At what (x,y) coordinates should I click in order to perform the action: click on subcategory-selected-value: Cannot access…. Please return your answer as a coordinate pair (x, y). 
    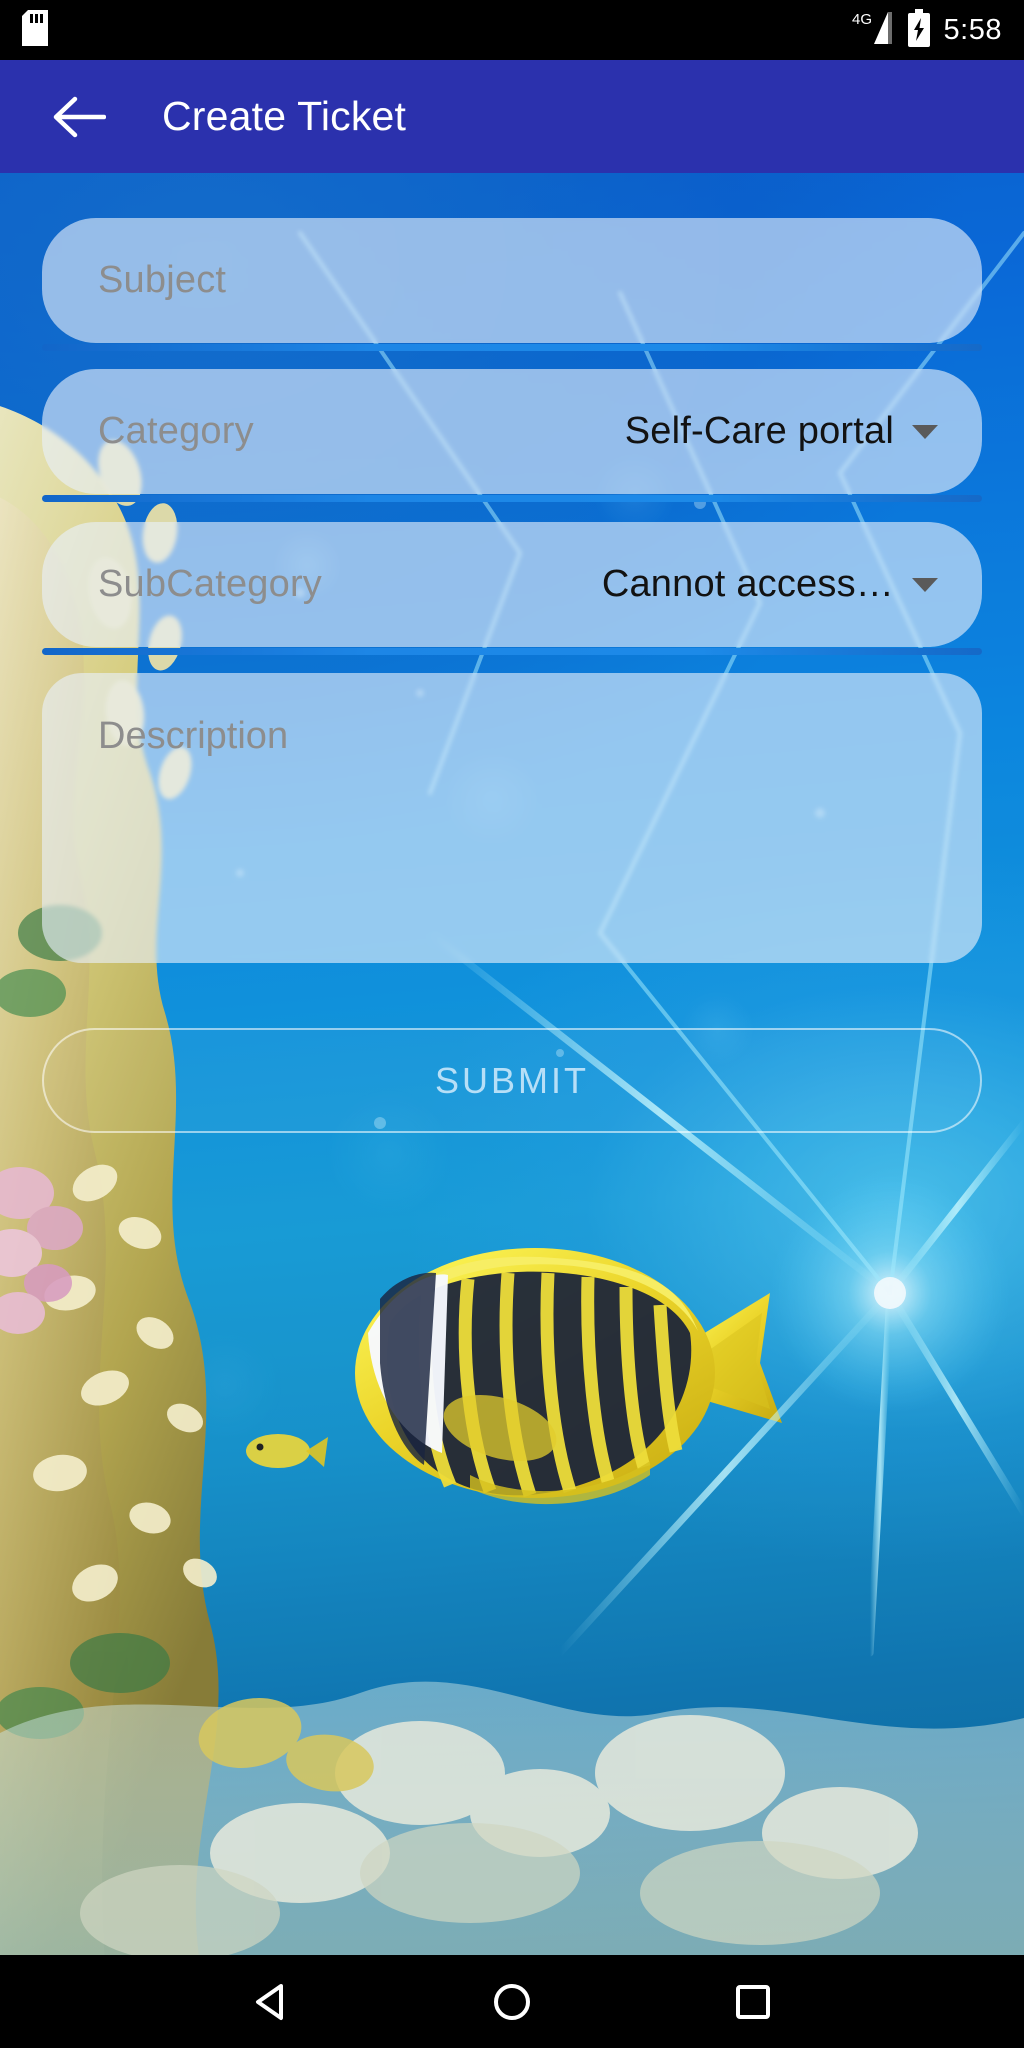
    Looking at the image, I should click on (747, 584).